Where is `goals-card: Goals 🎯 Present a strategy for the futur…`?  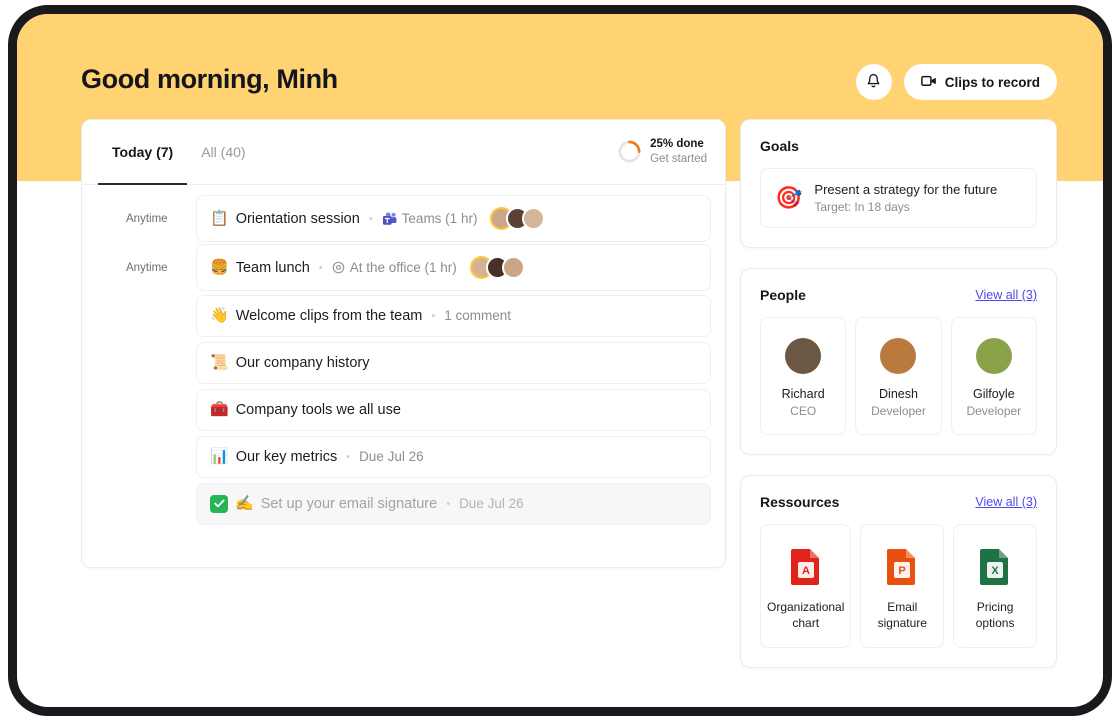
goals-card: Goals 🎯 Present a strategy for the futur… is located at coordinates (898, 183).